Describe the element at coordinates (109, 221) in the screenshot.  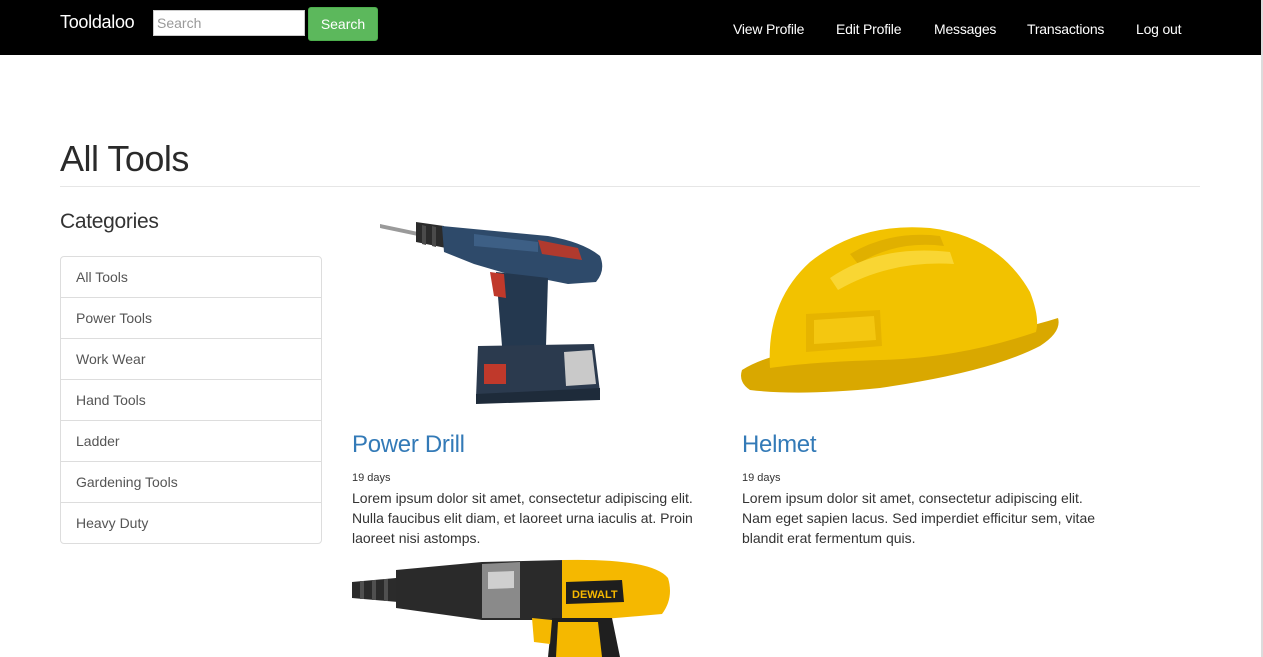
I see `categories-heading: Categories` at that location.